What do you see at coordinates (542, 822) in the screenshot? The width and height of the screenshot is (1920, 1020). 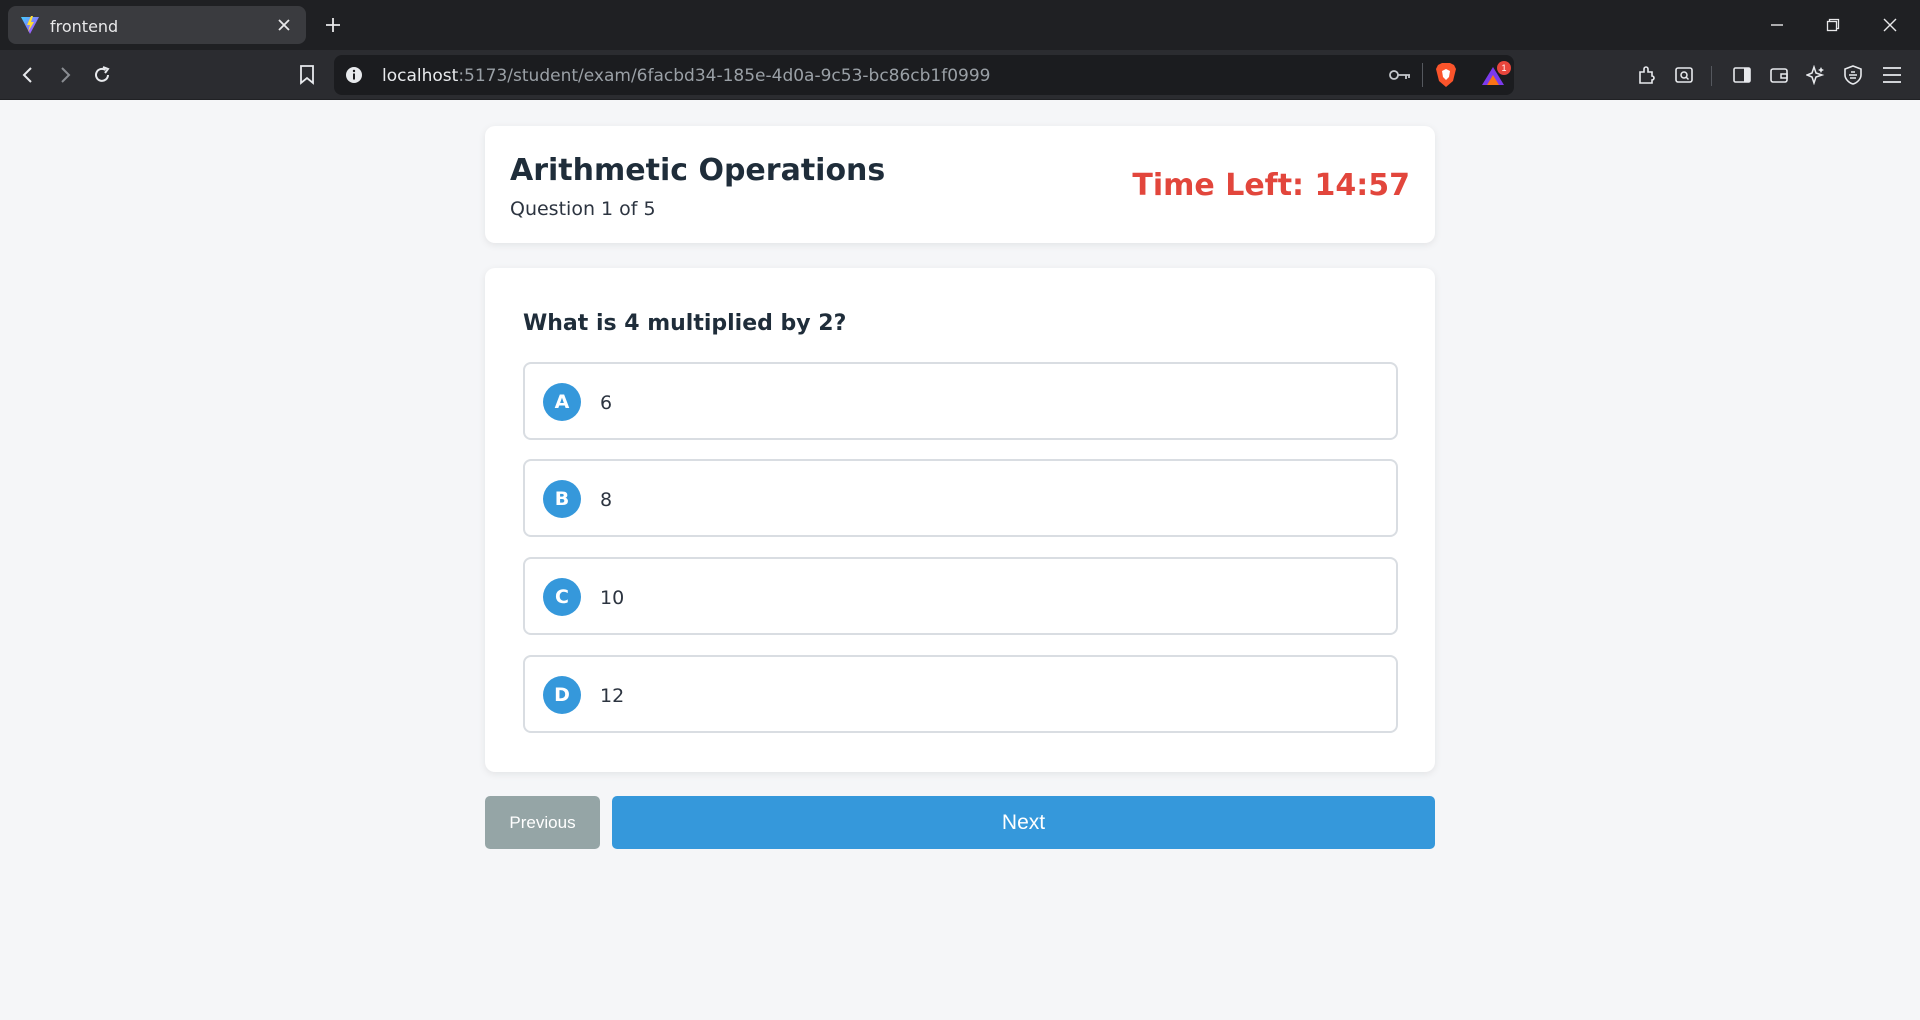 I see `previous-button: Previous` at bounding box center [542, 822].